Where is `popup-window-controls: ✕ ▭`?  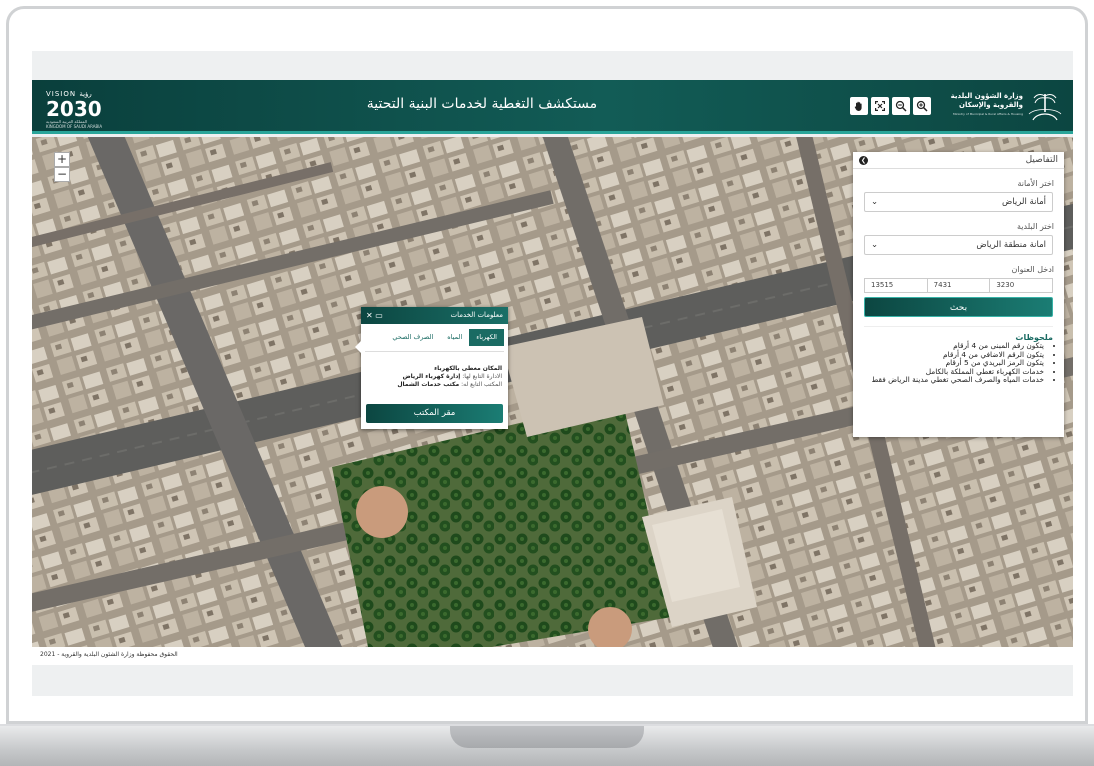 popup-window-controls: ✕ ▭ is located at coordinates (374, 315).